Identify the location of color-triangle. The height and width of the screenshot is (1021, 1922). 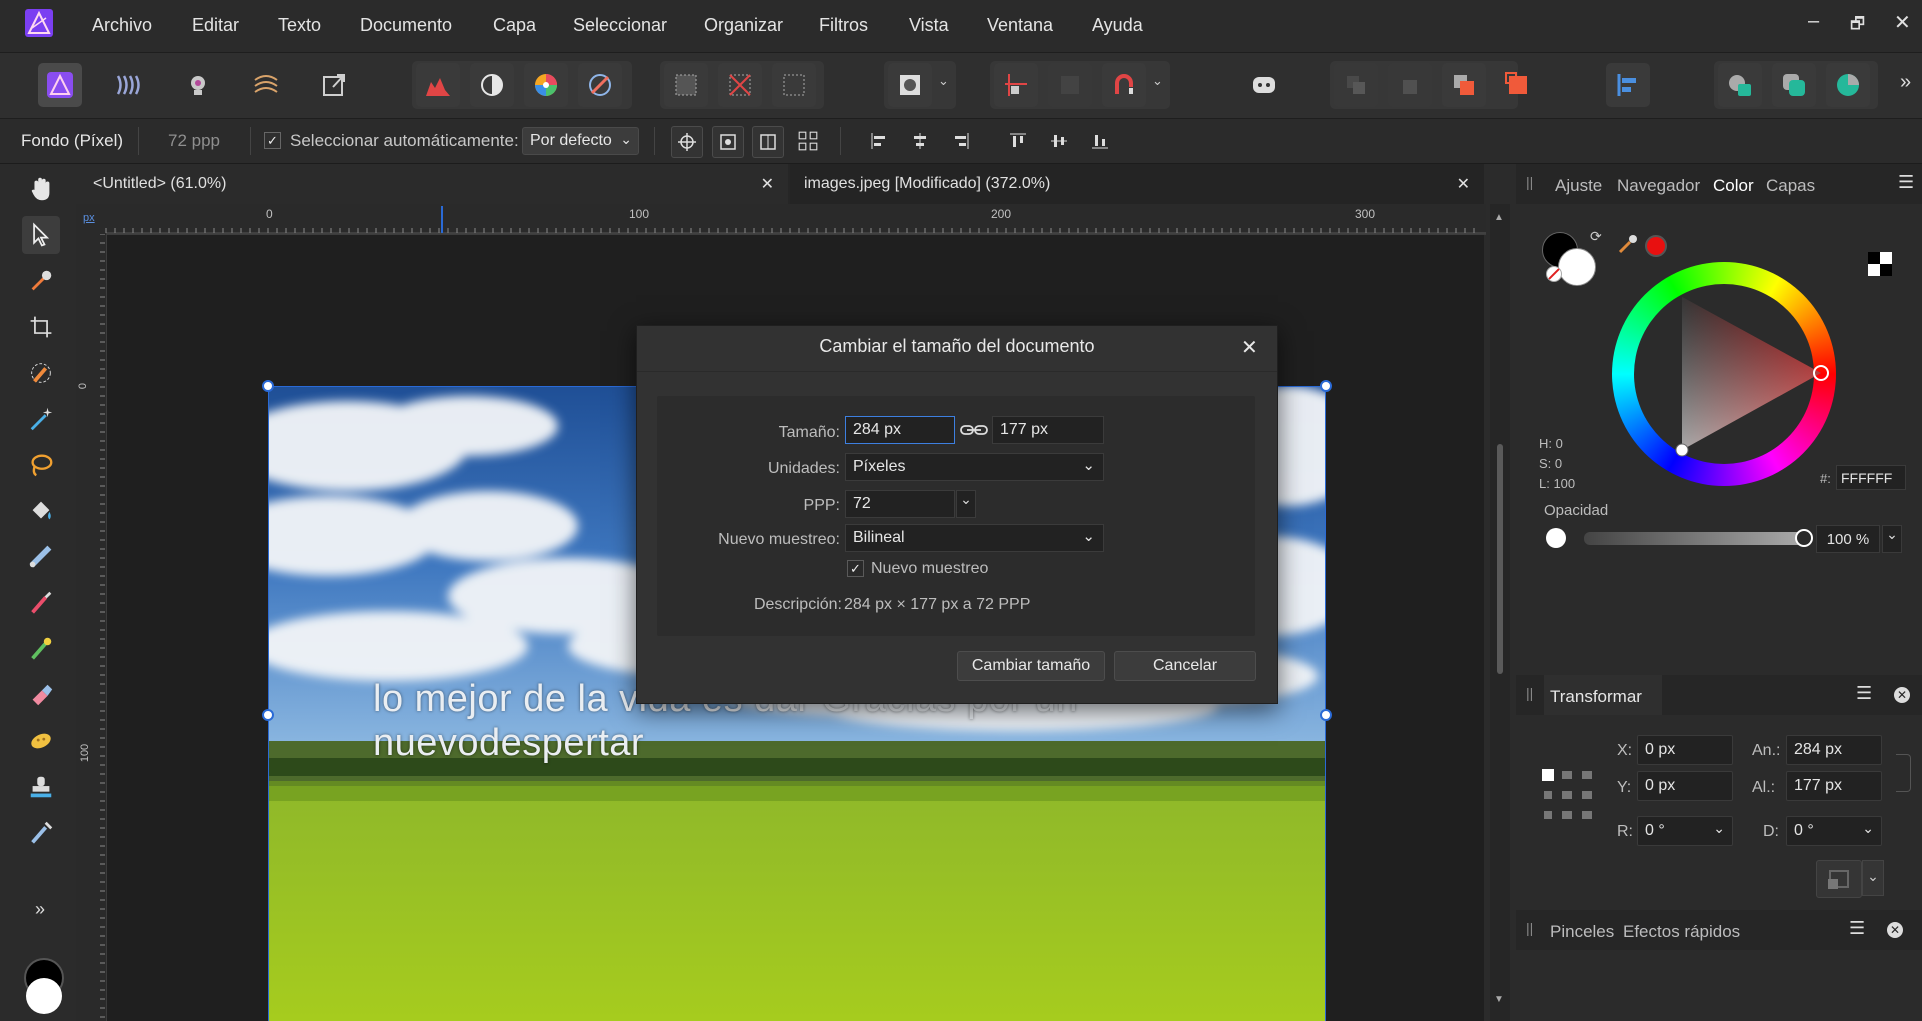
(1724, 374).